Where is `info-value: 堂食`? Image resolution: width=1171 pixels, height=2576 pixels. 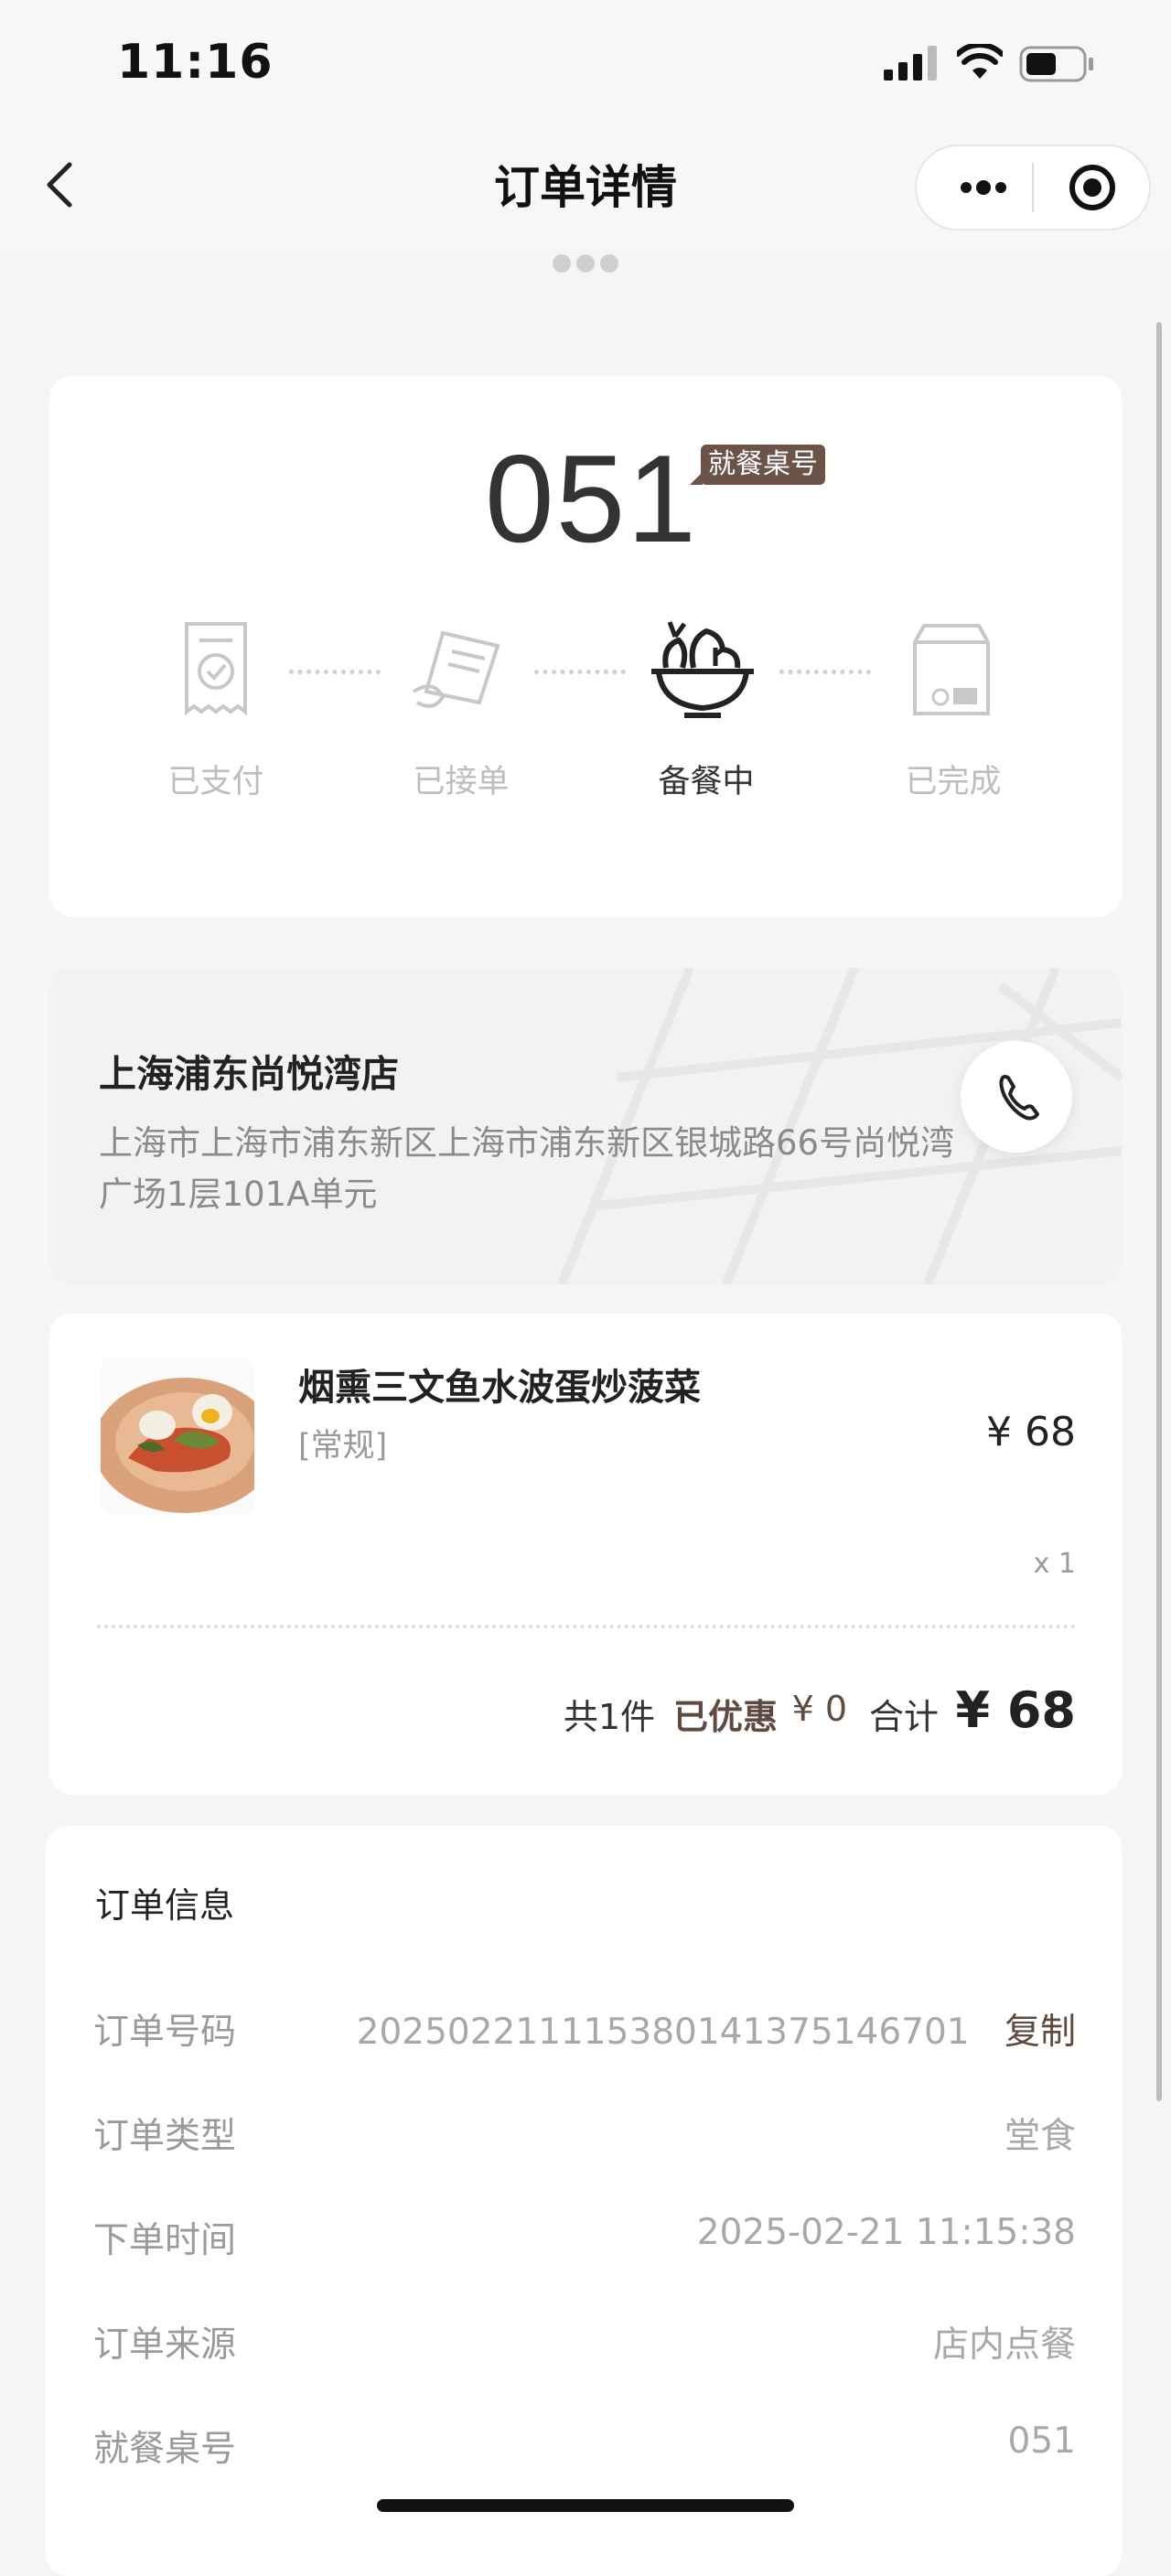
info-value: 堂食 is located at coordinates (1040, 2137).